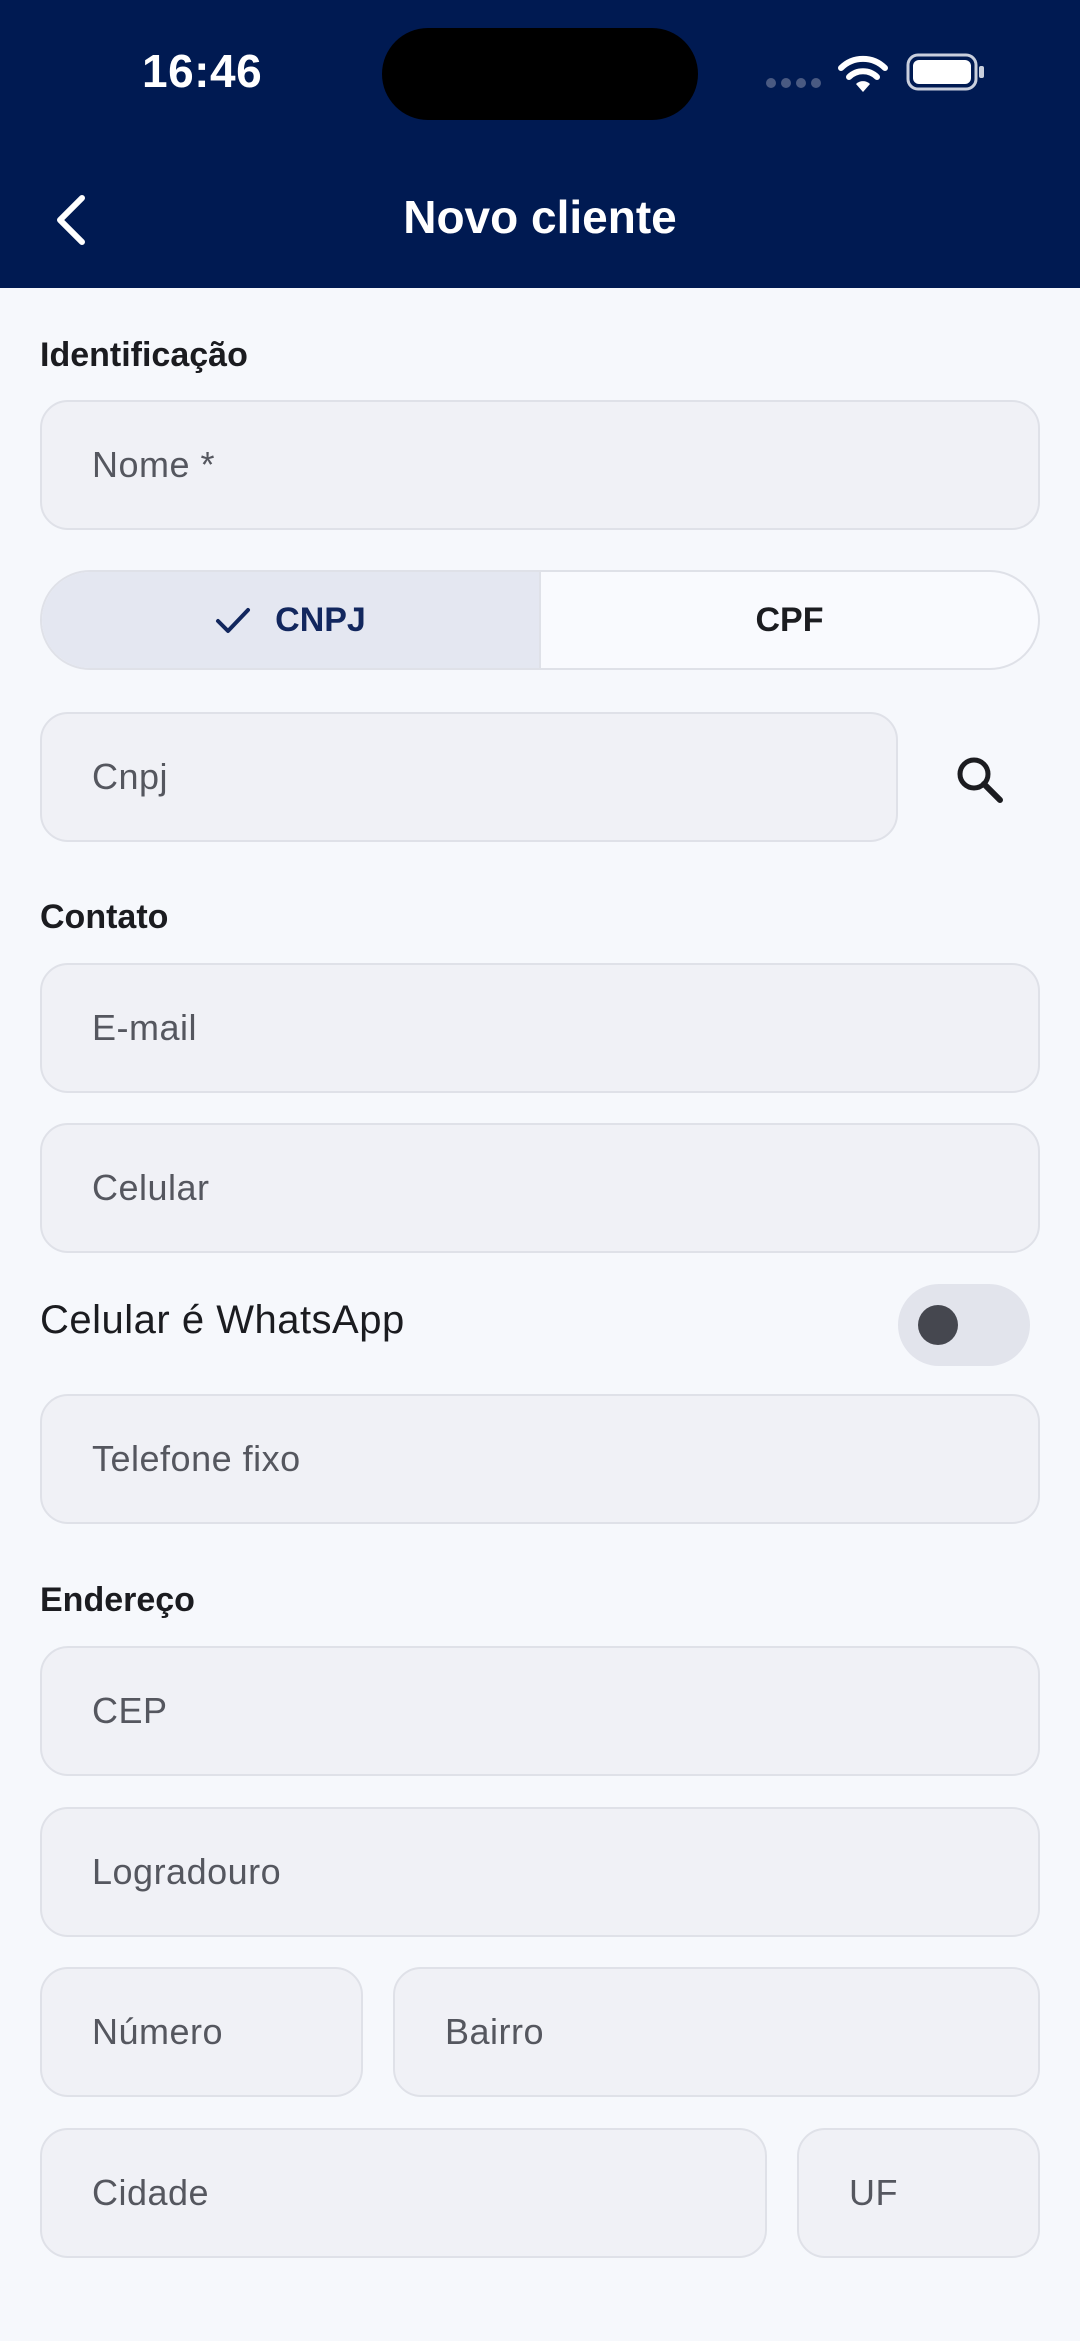 The height and width of the screenshot is (2341, 1080). I want to click on segment-cpf: CPF, so click(789, 620).